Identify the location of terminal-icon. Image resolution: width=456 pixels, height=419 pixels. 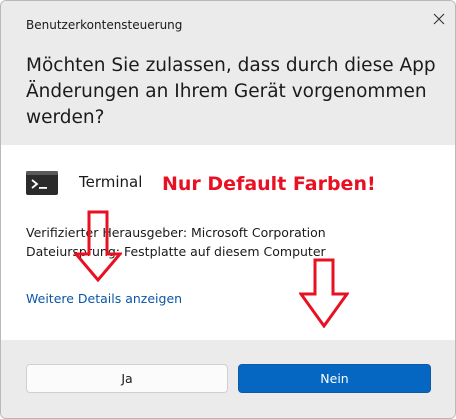
(42, 183).